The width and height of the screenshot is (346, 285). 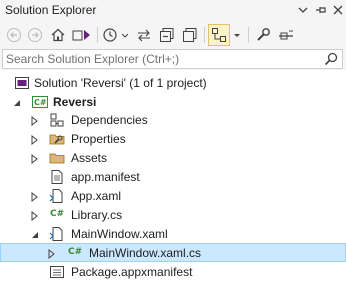 What do you see at coordinates (57, 139) in the screenshot?
I see `properties-folder-icon` at bounding box center [57, 139].